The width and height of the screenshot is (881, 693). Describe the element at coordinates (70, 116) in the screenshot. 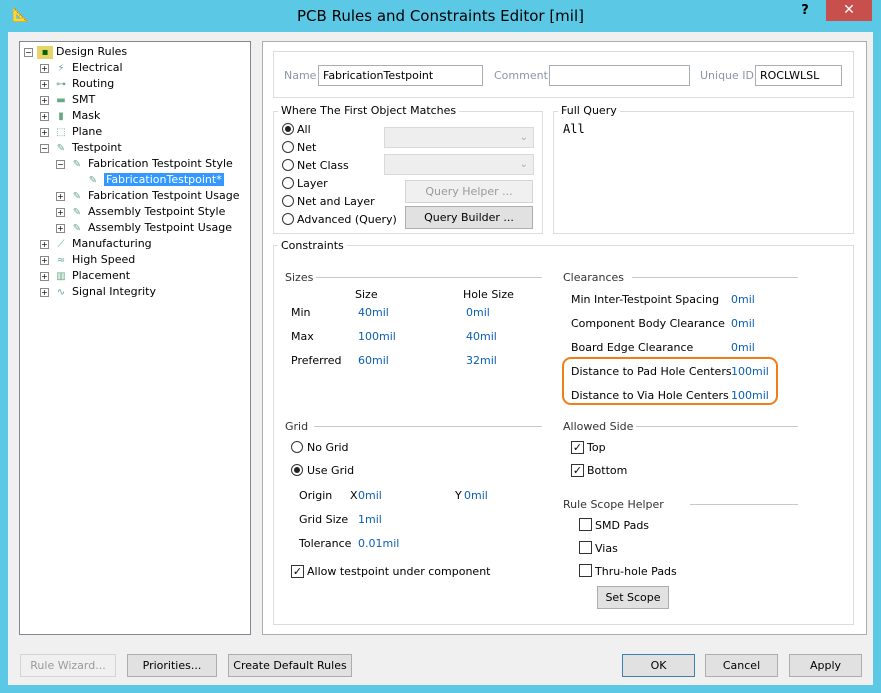

I see `tree-item: + ▮ Mask` at that location.